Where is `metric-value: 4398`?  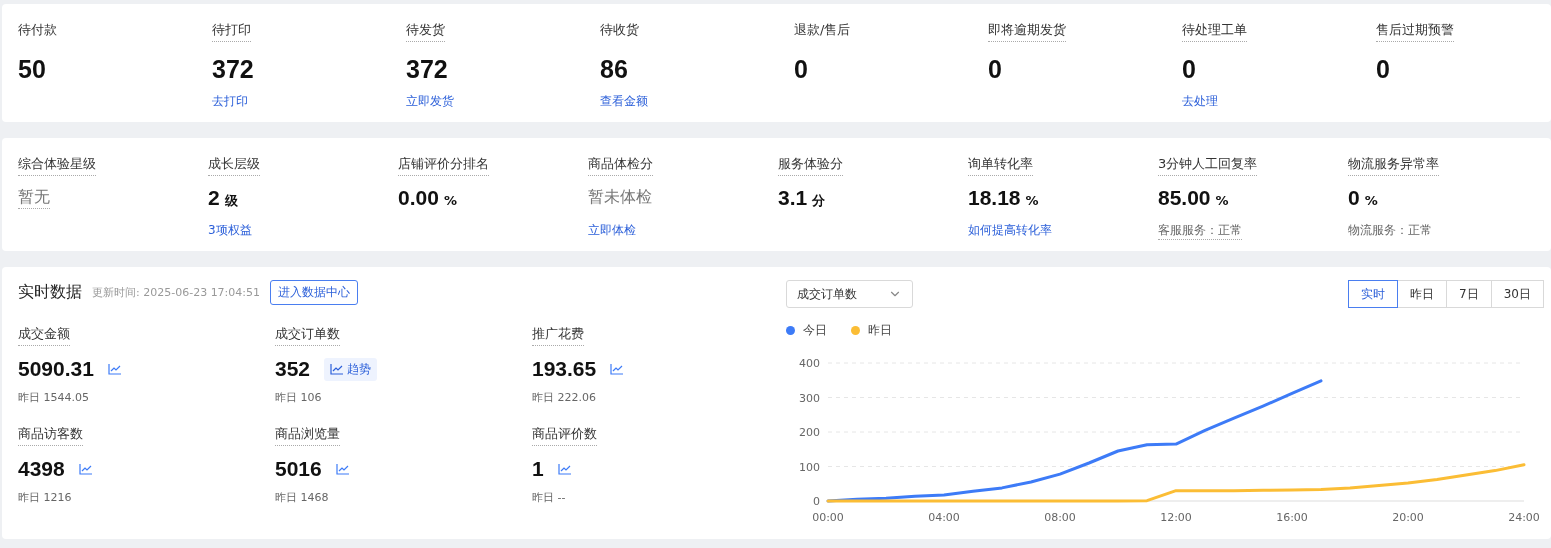 metric-value: 4398 is located at coordinates (41, 469).